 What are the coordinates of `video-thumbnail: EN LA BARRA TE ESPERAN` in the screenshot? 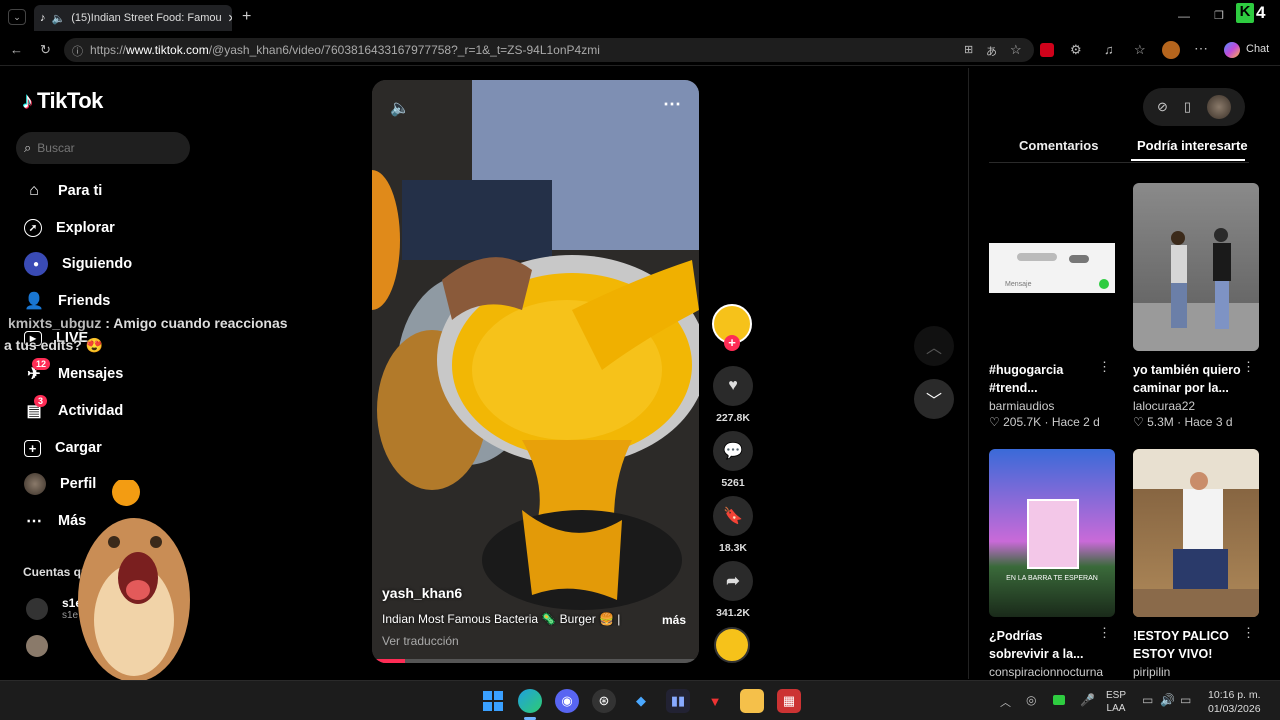 It's located at (1052, 533).